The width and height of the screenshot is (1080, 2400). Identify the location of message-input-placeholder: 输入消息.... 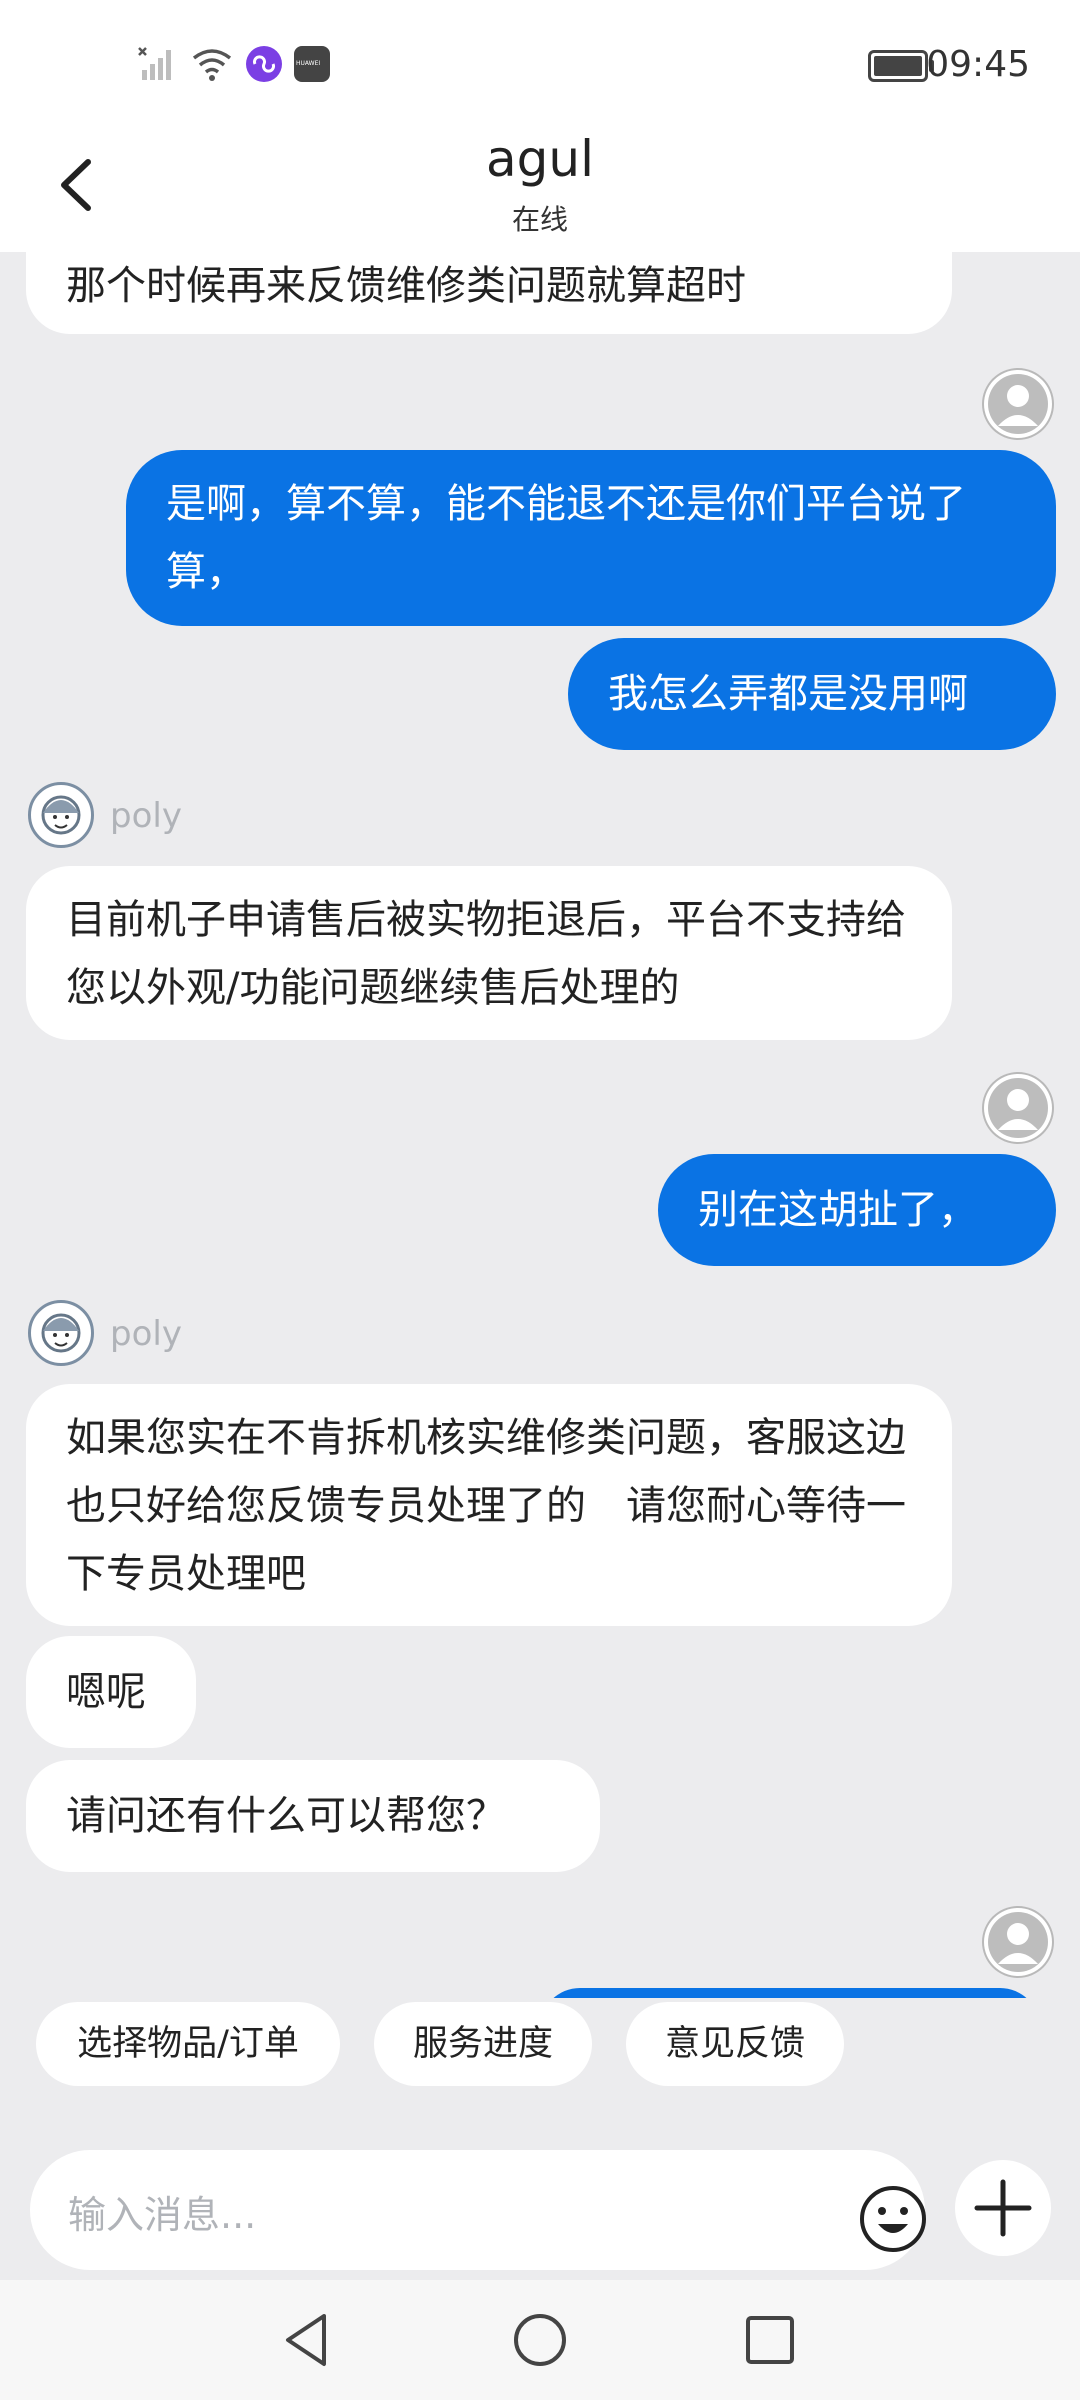
(162, 2215).